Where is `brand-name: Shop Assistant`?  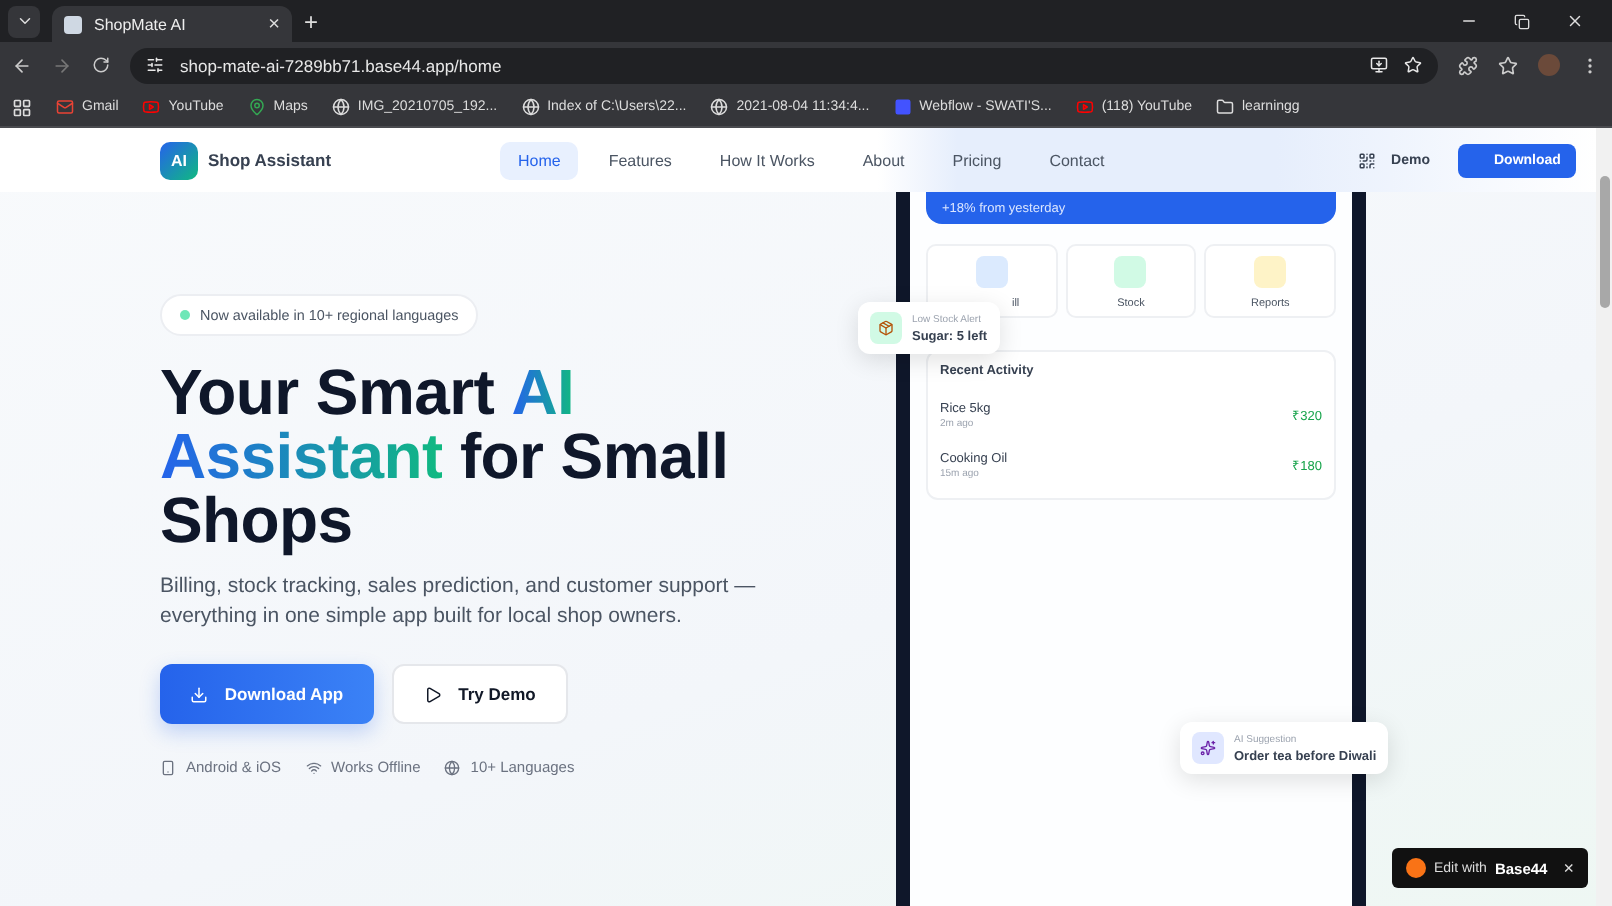 brand-name: Shop Assistant is located at coordinates (271, 160).